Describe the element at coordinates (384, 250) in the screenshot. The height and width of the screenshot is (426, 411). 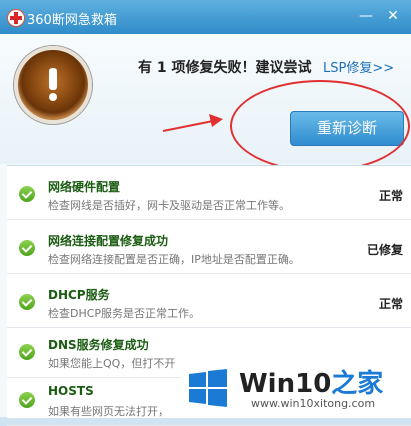
I see `item-status: 已修复` at that location.